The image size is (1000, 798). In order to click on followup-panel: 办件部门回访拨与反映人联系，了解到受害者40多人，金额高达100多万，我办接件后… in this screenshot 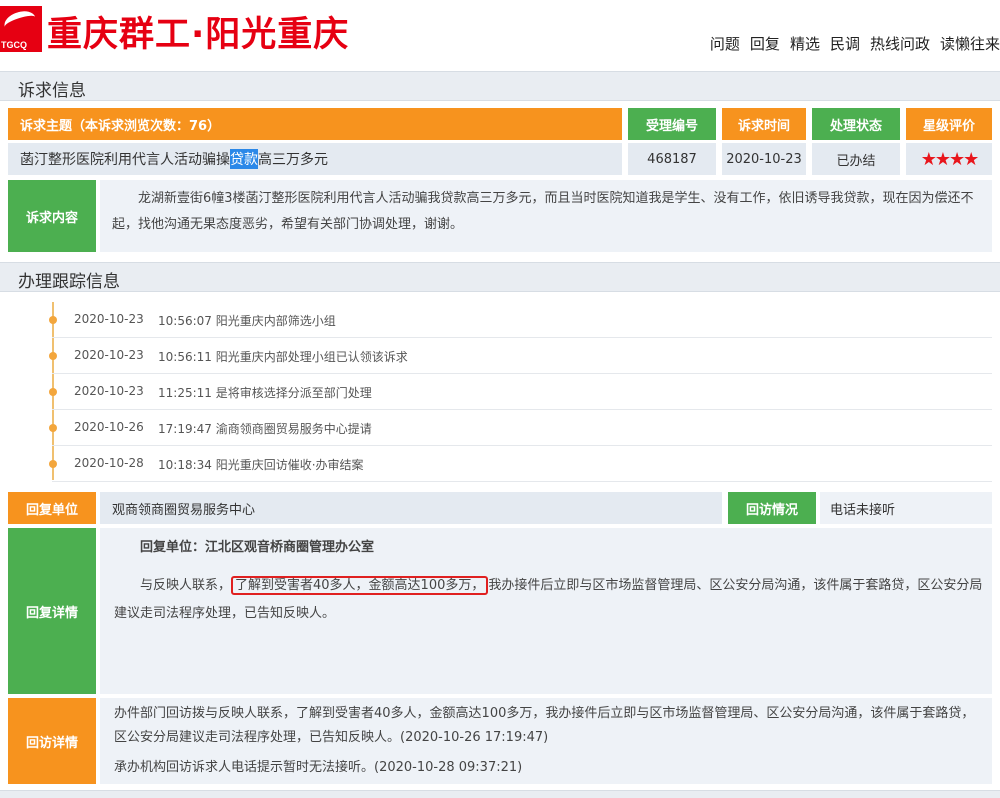, I will do `click(546, 741)`.